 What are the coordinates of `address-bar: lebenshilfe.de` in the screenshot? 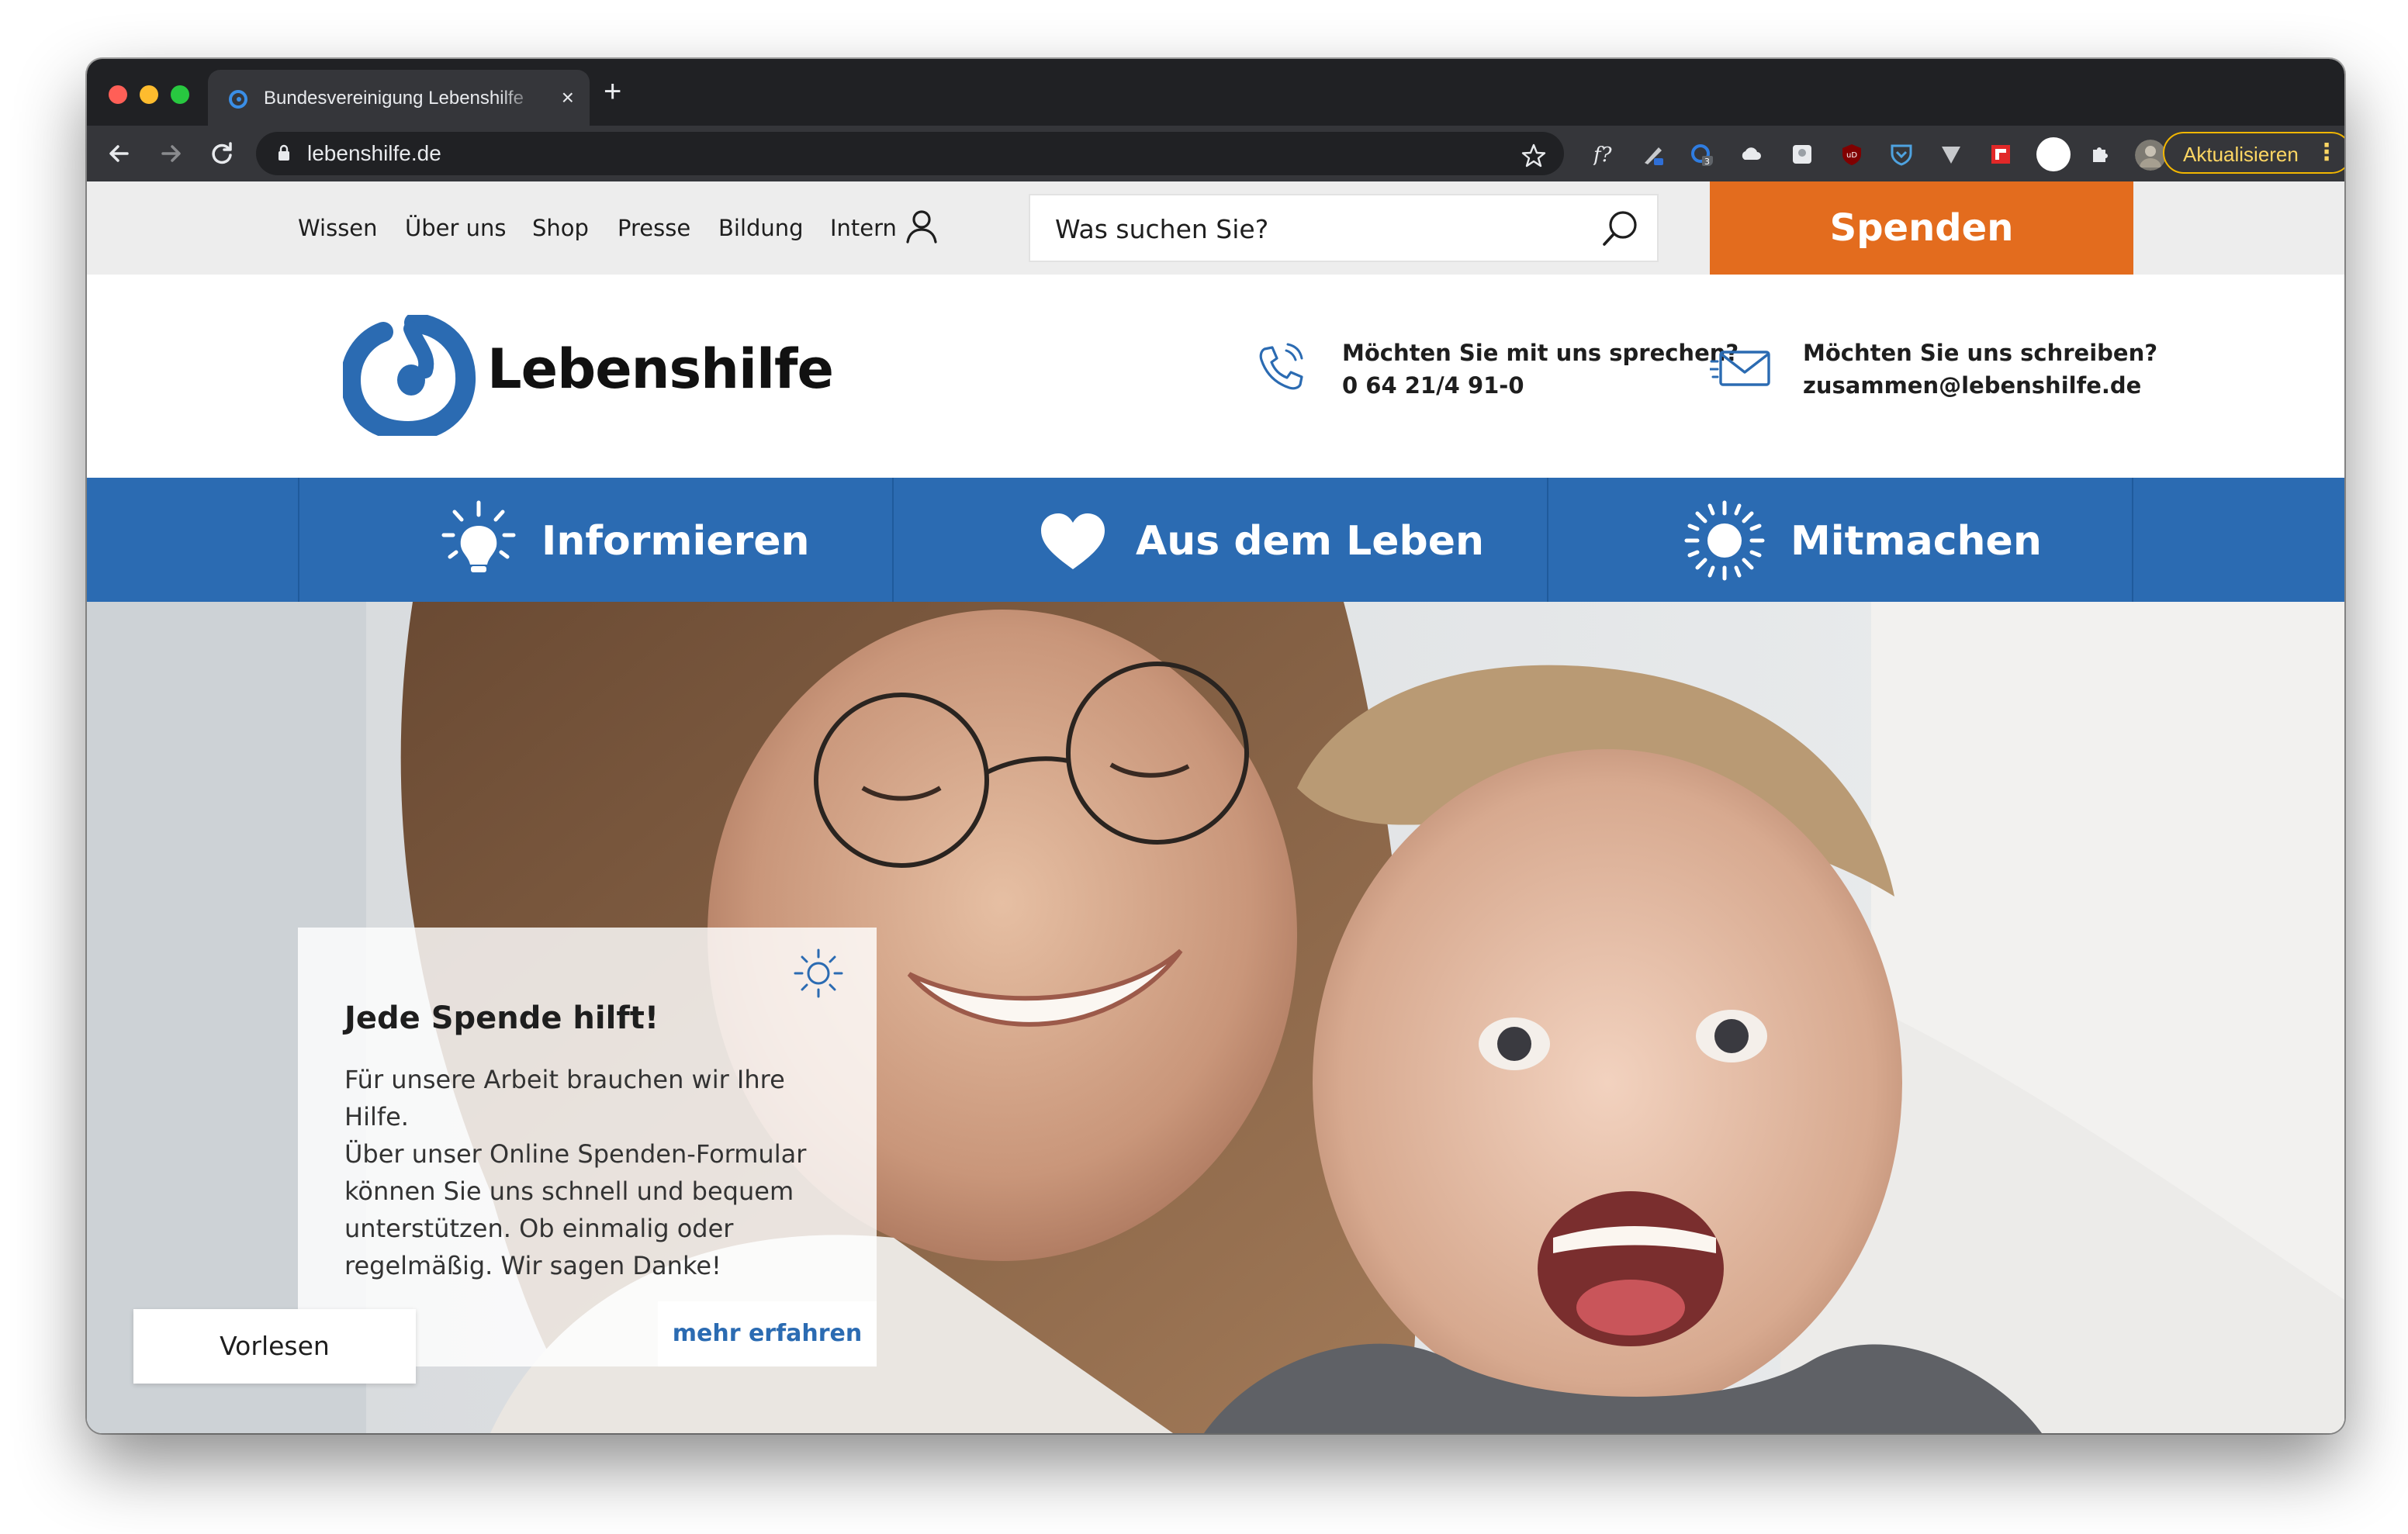 It's located at (910, 153).